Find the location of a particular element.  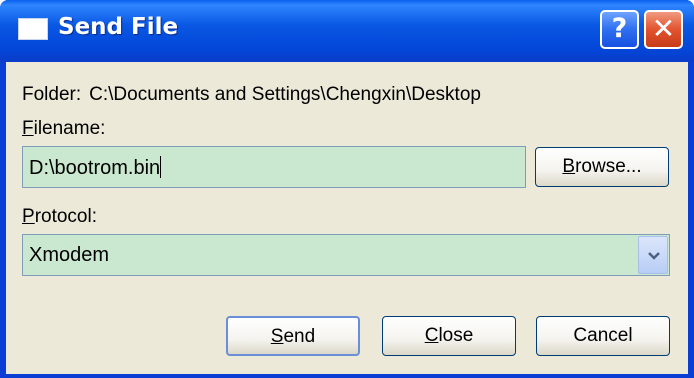

send-button: Send is located at coordinates (293, 336).